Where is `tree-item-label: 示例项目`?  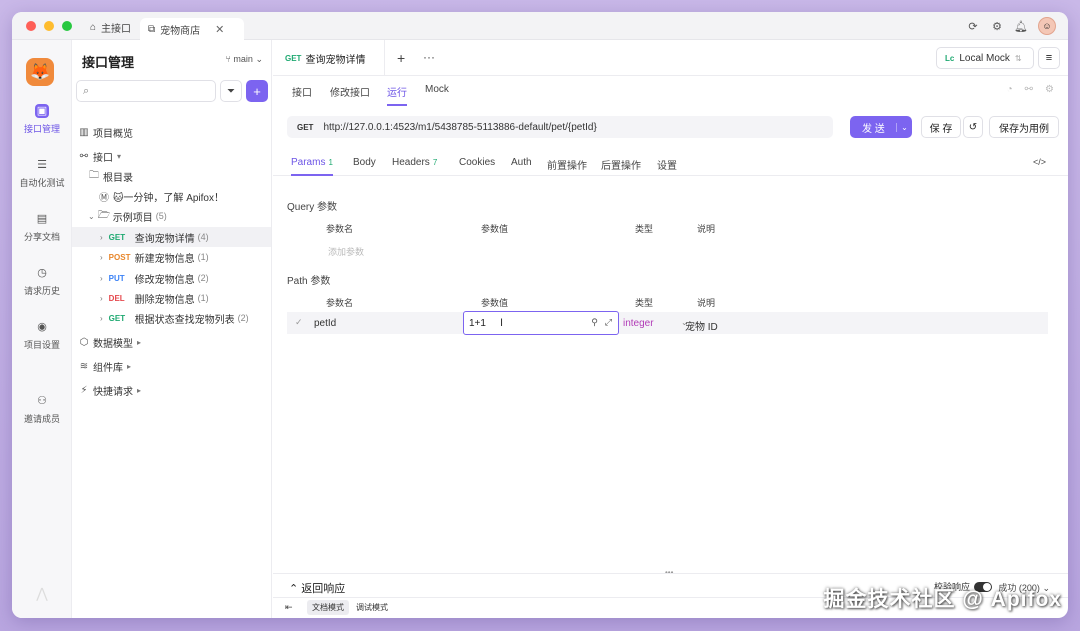 tree-item-label: 示例项目 is located at coordinates (132, 218).